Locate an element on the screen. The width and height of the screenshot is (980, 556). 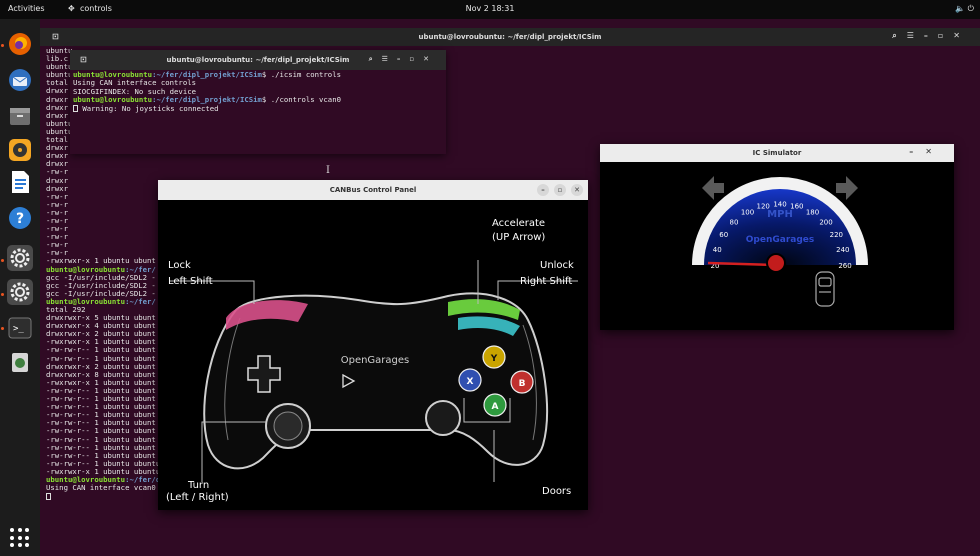
clock: Nov 2 18:31 is located at coordinates (490, 8).